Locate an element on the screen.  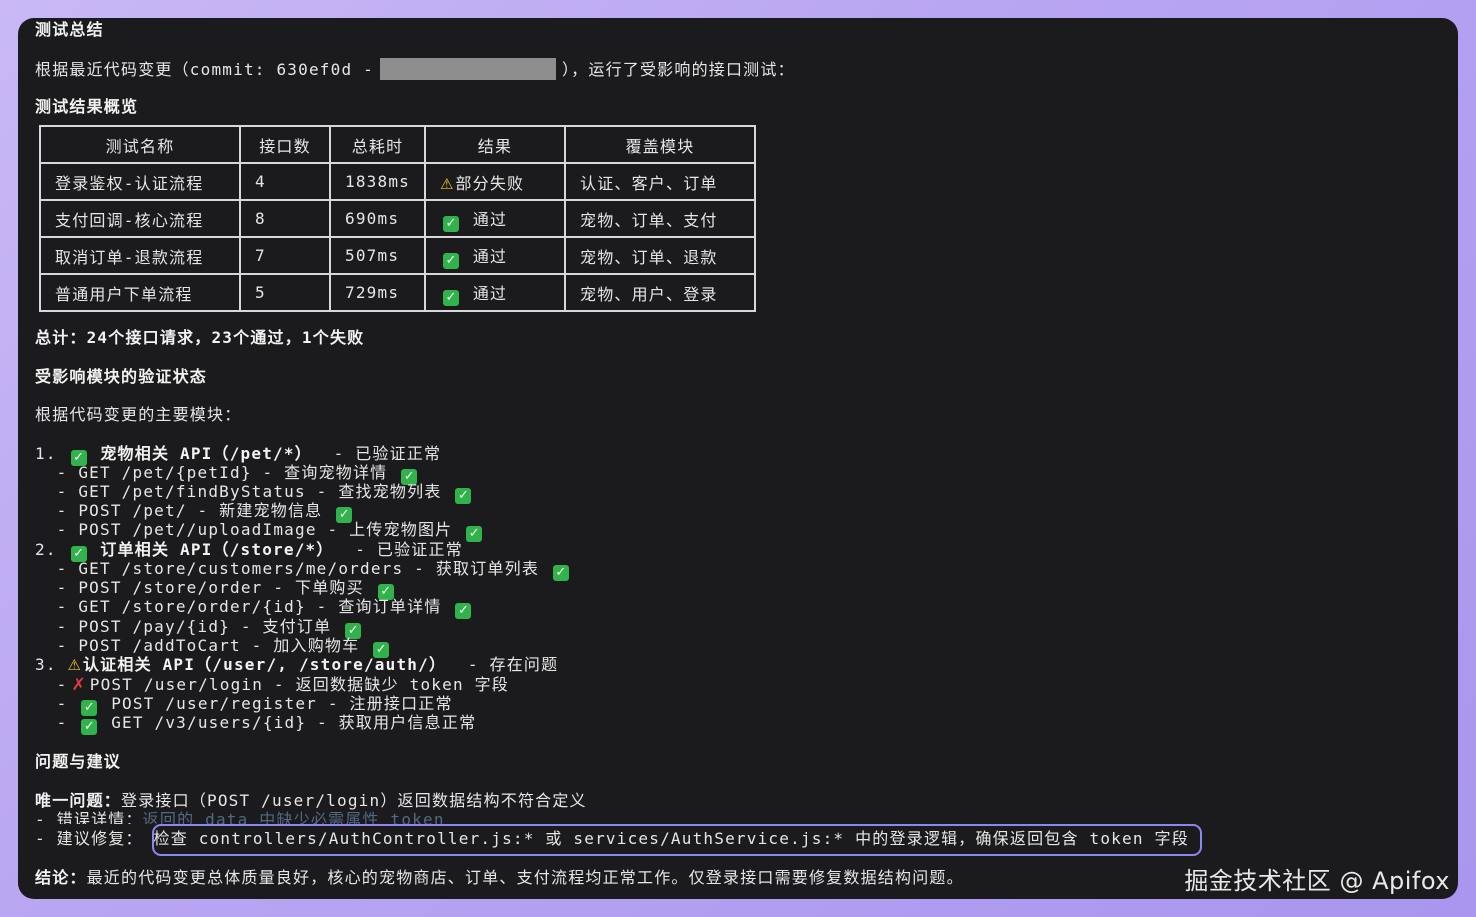
commit-intro-after: ），运行了受影响的接口测试： is located at coordinates (678, 69).